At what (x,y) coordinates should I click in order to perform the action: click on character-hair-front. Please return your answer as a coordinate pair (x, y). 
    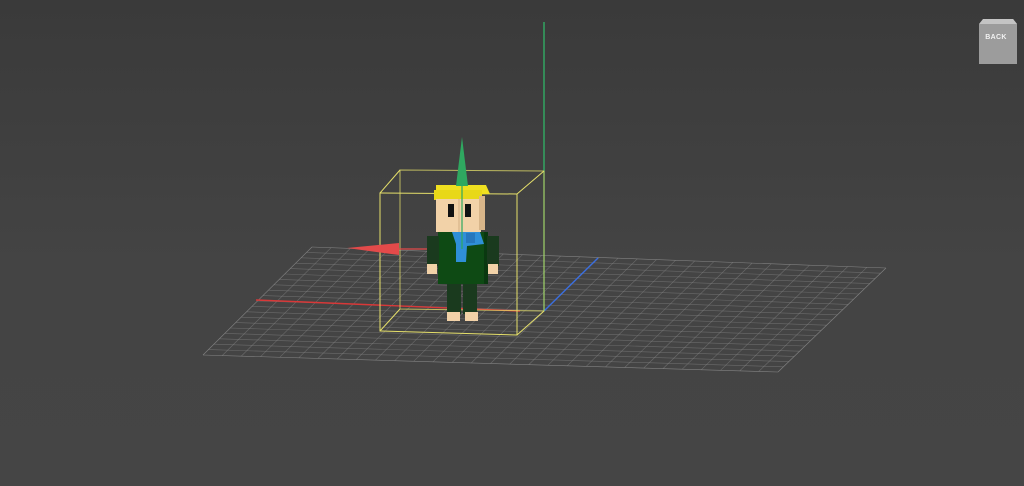
    Looking at the image, I should click on (458, 195).